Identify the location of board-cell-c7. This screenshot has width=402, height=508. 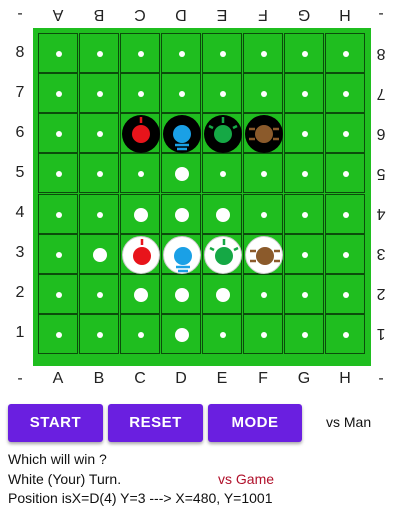
(140, 93).